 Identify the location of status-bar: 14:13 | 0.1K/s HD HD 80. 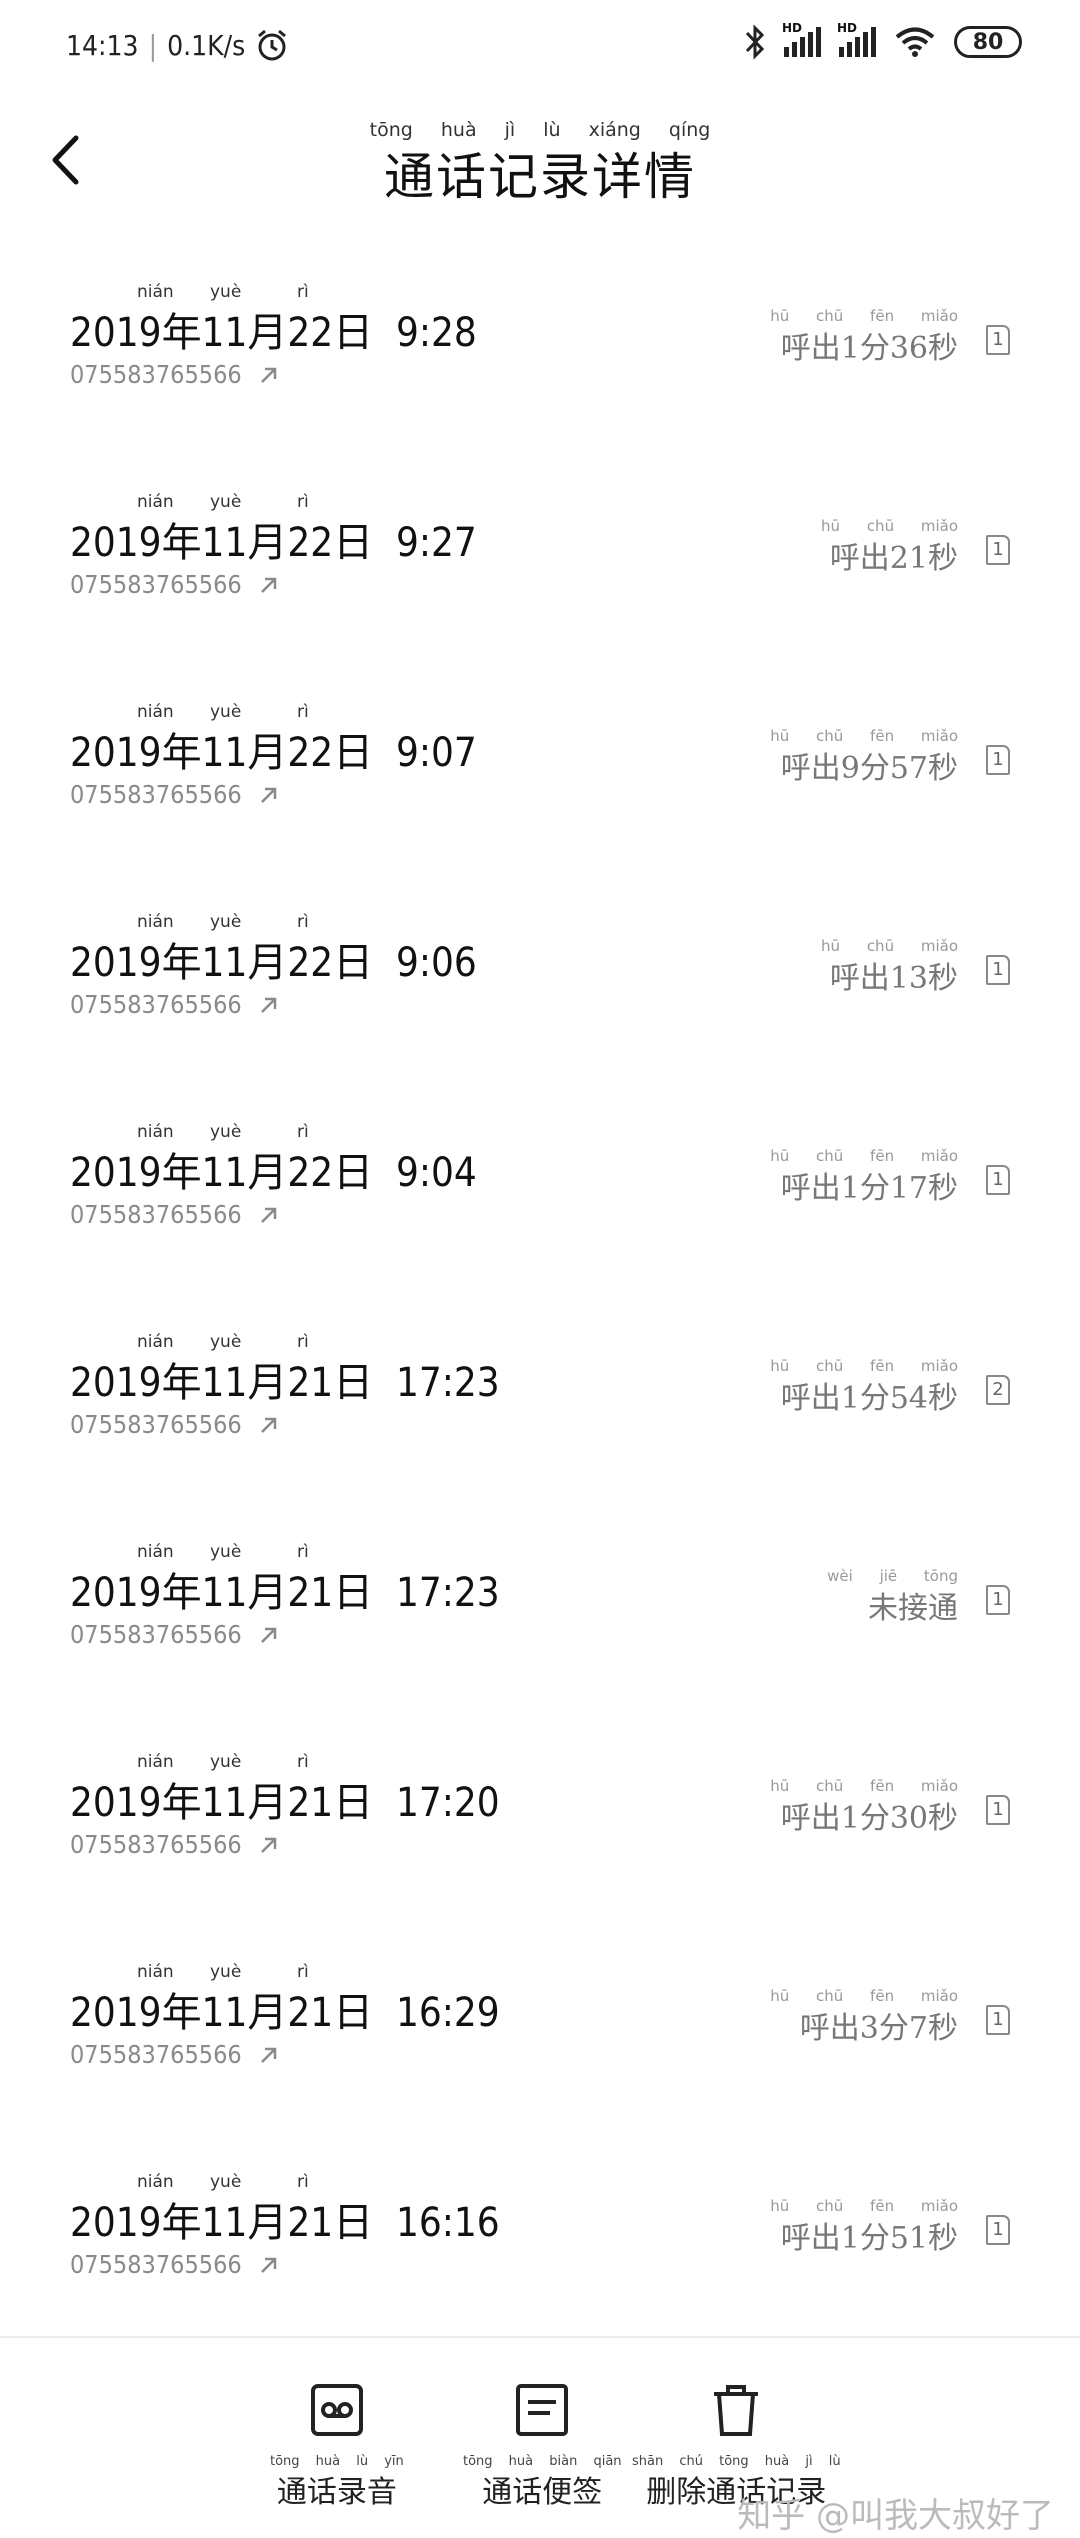
(540, 47).